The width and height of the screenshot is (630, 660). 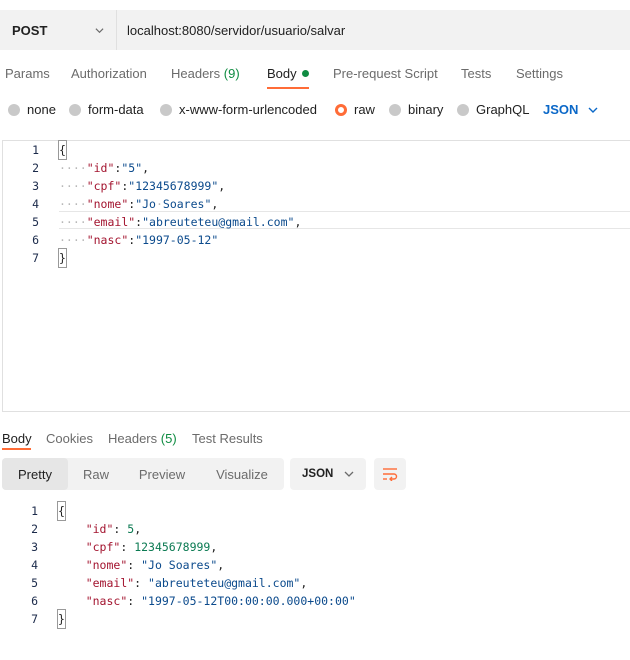 I want to click on url-input: localhost:8080/servidor/usuario/salvar, so click(x=373, y=30).